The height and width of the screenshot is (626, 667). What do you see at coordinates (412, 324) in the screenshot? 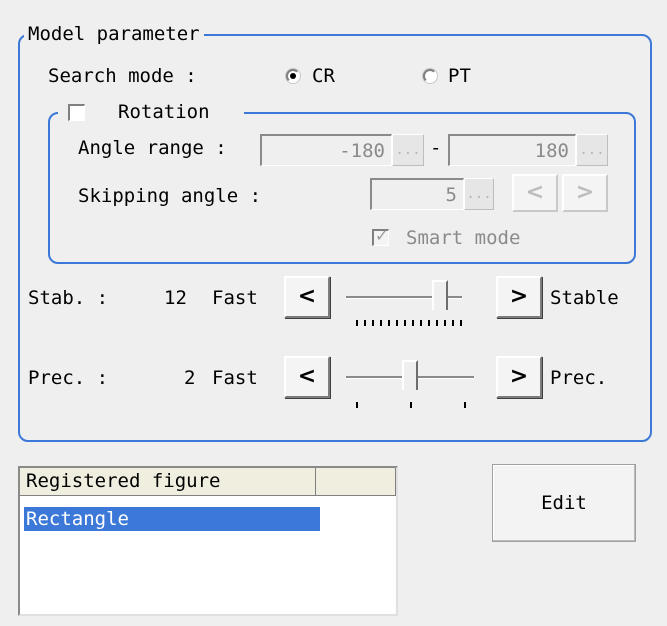
I see `stab-slider-ticks` at bounding box center [412, 324].